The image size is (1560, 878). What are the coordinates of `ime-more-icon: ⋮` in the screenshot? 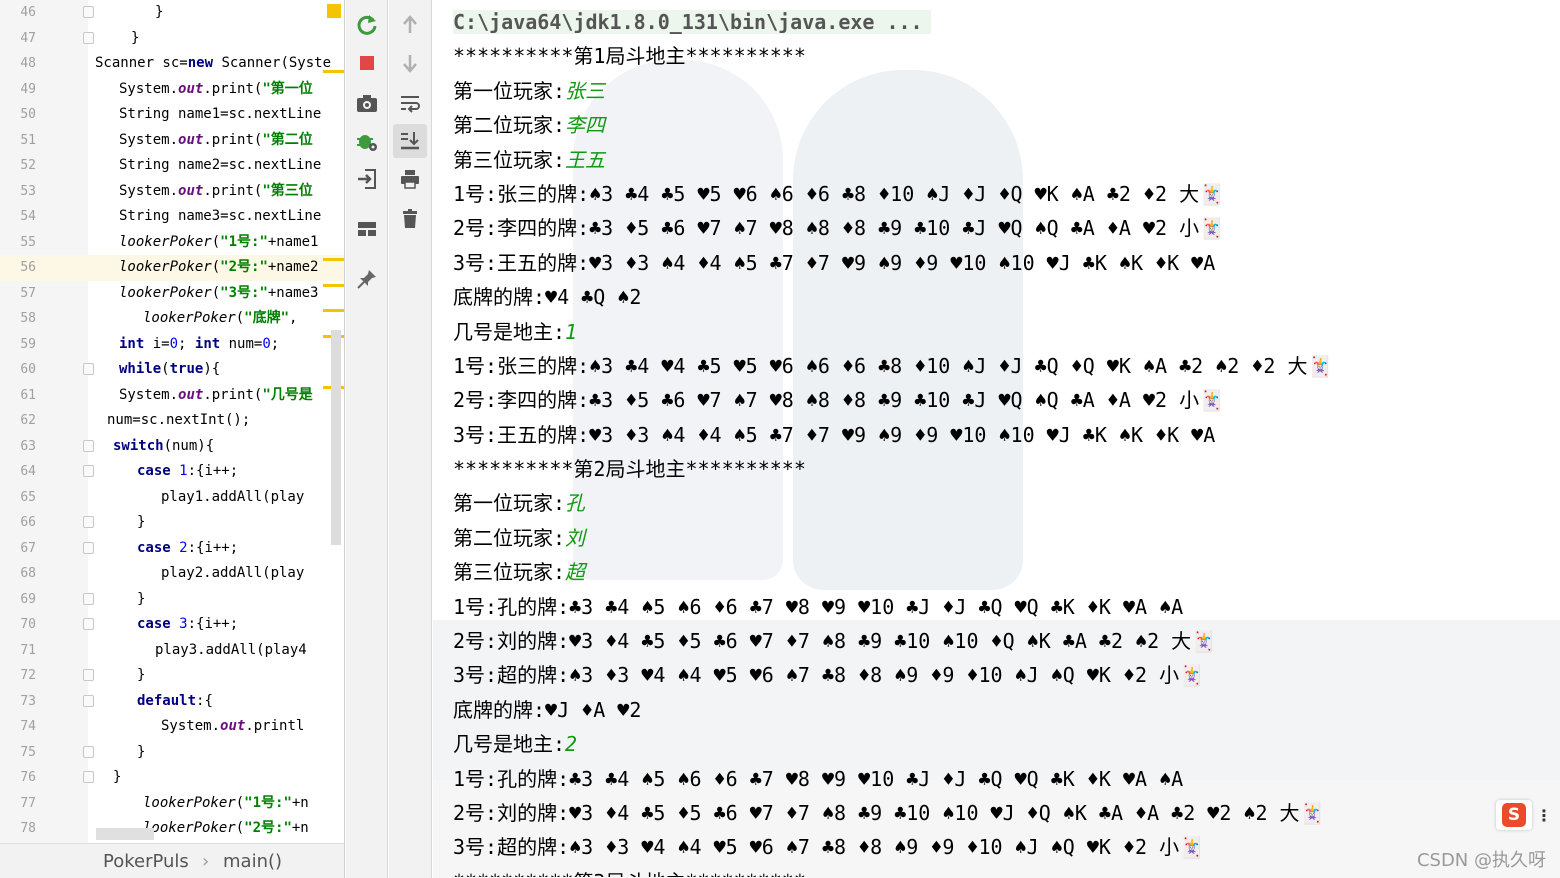 It's located at (1544, 815).